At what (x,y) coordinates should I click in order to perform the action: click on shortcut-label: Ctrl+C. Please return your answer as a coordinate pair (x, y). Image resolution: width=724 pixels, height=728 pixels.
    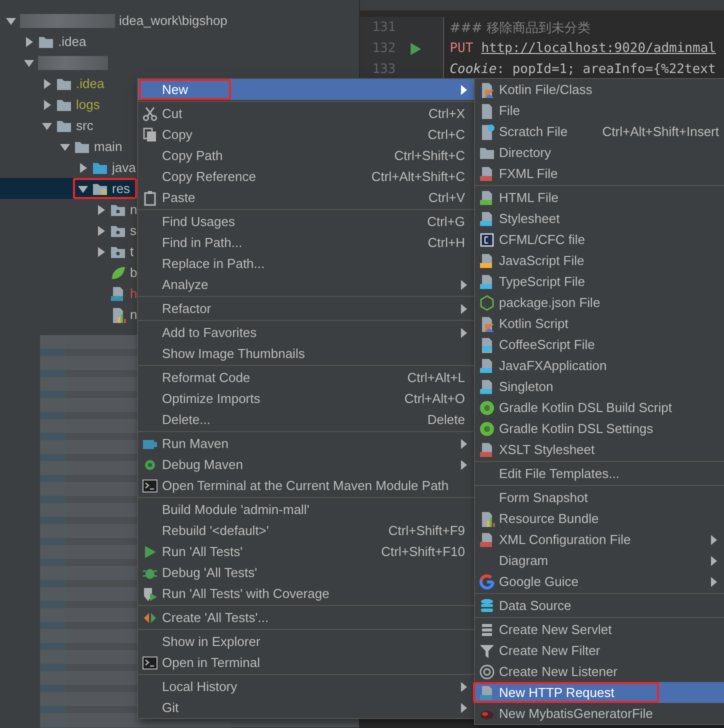
    Looking at the image, I should click on (446, 134).